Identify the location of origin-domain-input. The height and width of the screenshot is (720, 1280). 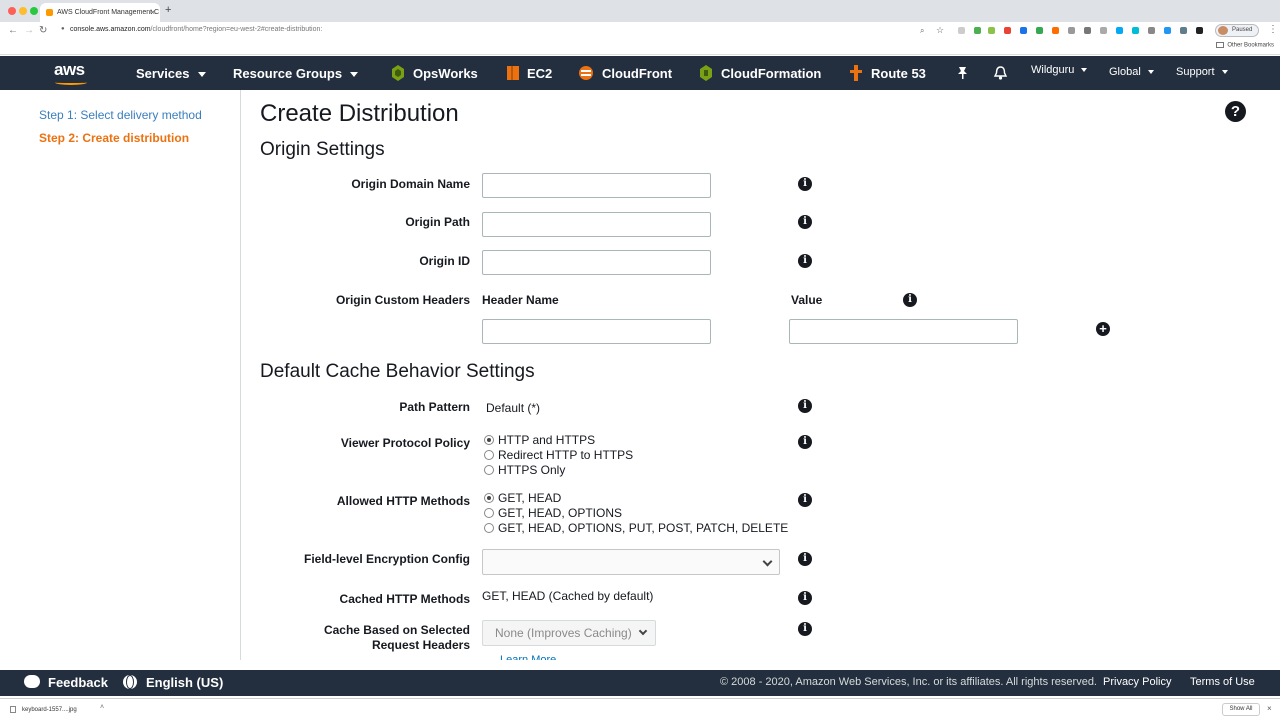
(596, 185).